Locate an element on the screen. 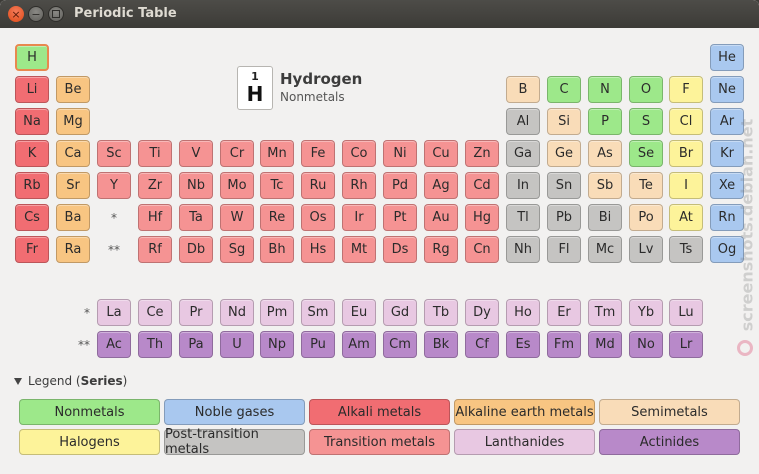 This screenshot has width=759, height=474. element-sb-button: Sb is located at coordinates (605, 185).